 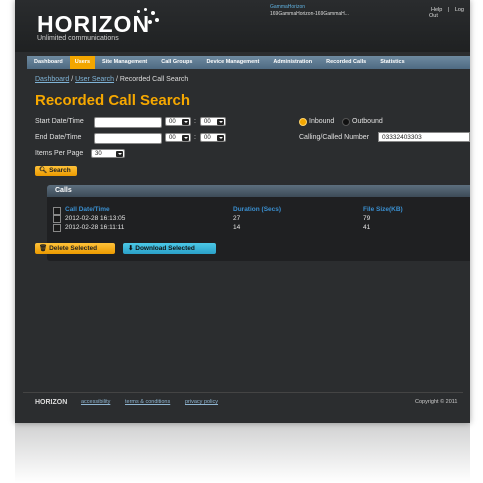 I want to click on items-per-page-label: Items Per Page, so click(x=59, y=153).